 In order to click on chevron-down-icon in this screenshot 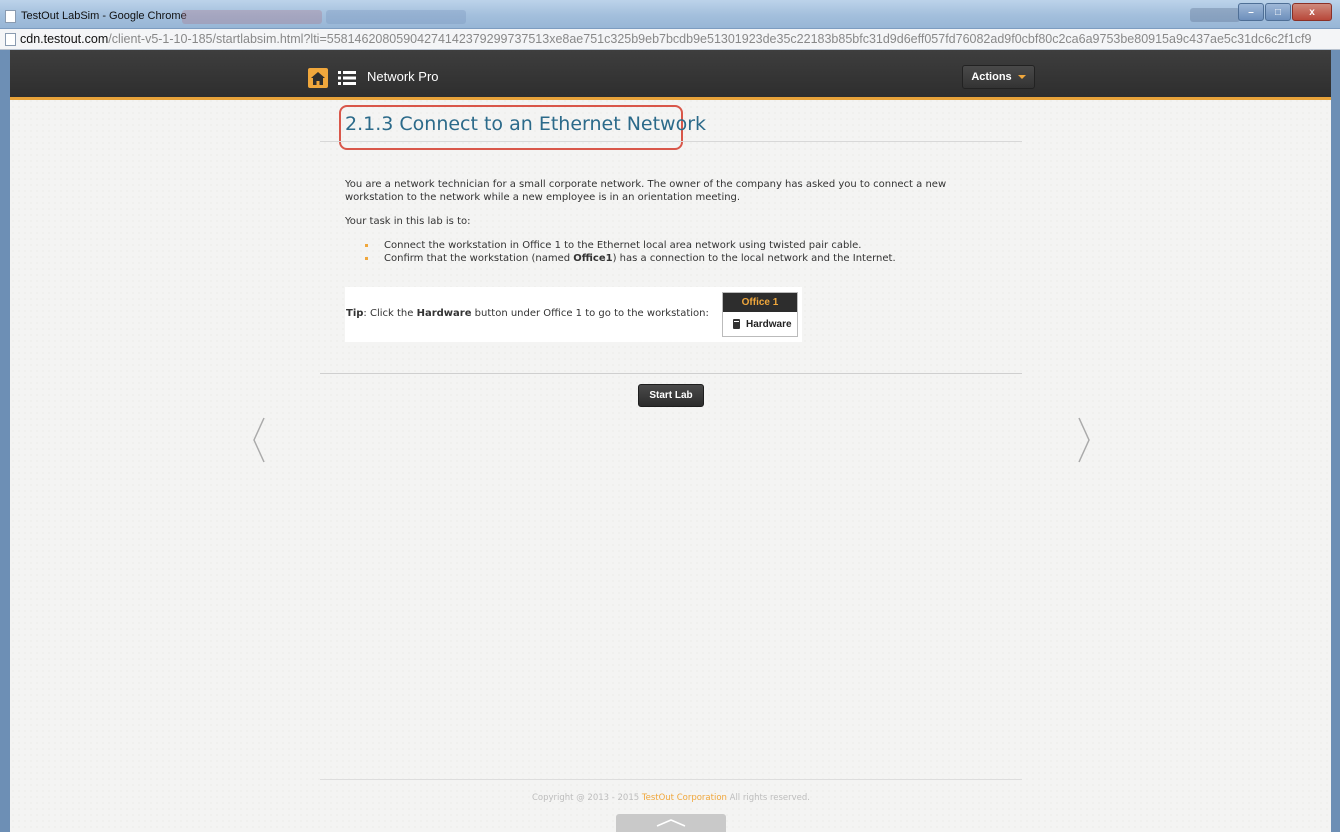, I will do `click(1021, 77)`.